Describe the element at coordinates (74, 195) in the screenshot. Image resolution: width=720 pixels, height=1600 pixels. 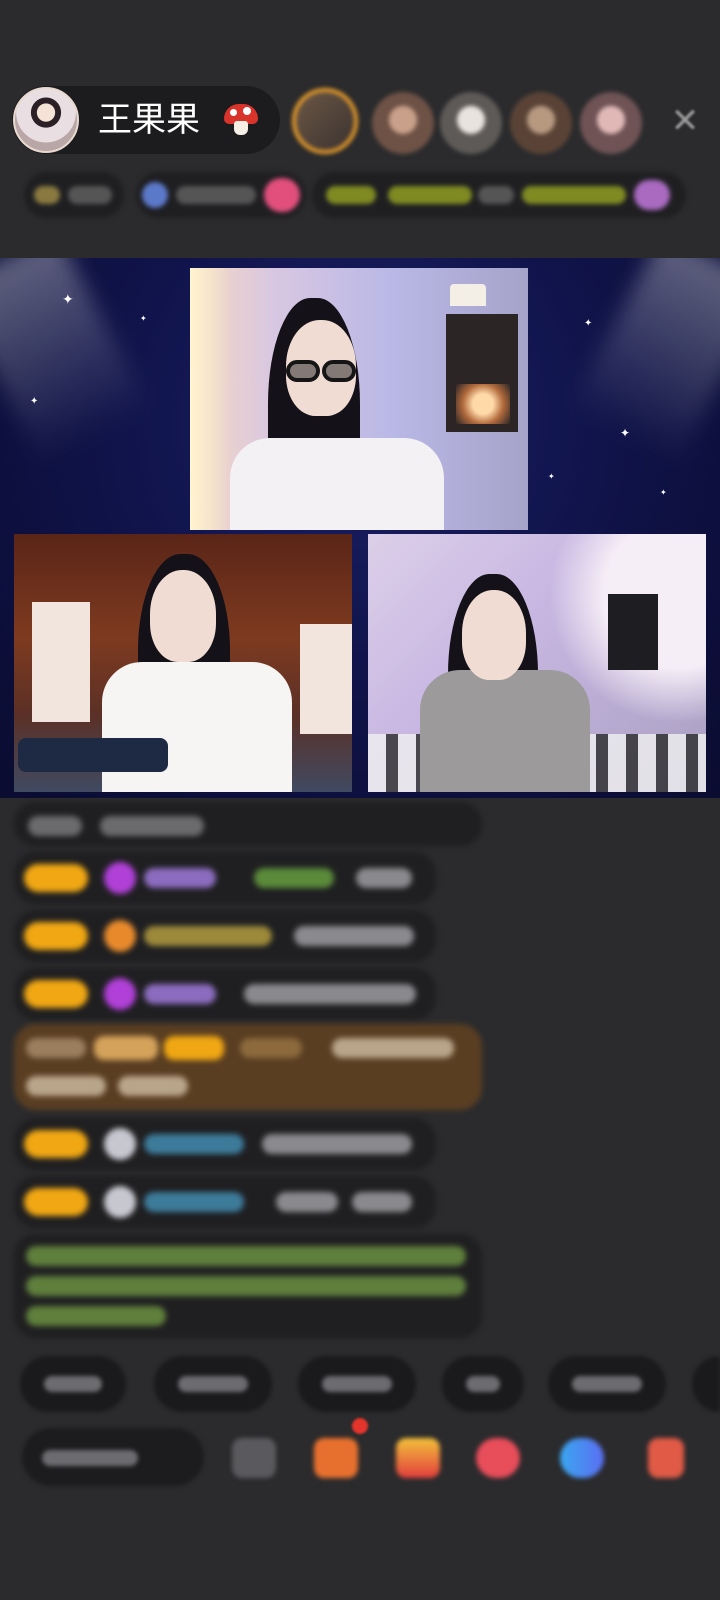
I see `hour-rank-chip` at that location.